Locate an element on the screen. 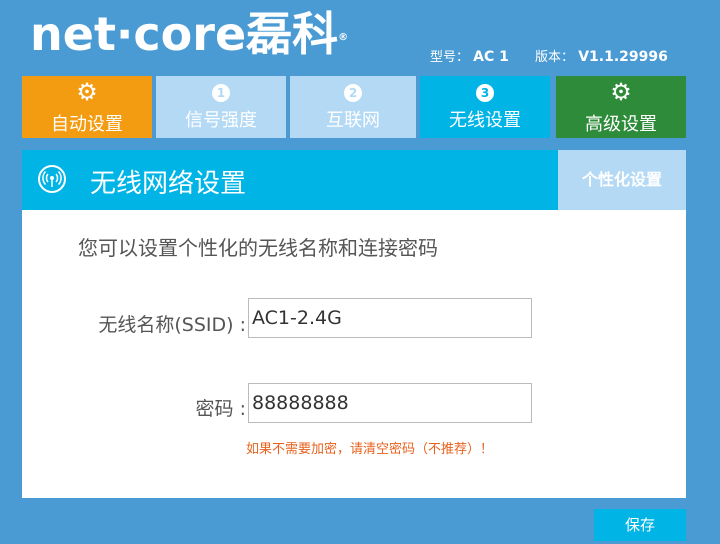 The height and width of the screenshot is (544, 720). nav-step-internet: 2 互联网 is located at coordinates (353, 107).